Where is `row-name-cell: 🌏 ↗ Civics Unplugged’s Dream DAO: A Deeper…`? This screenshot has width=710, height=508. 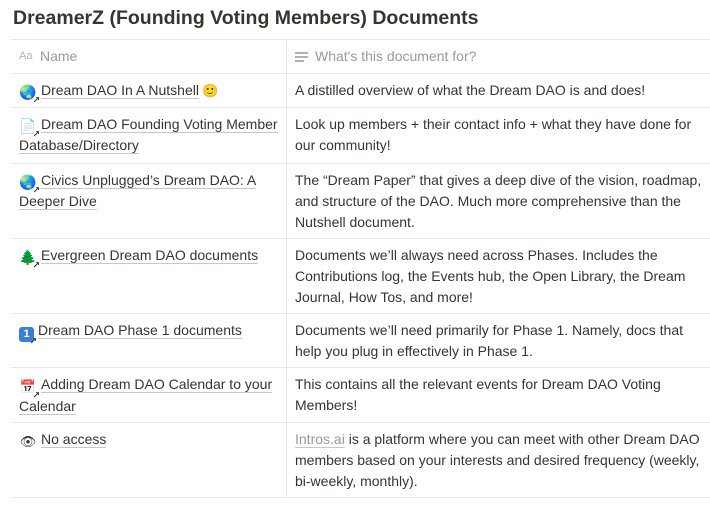 row-name-cell: 🌏 ↗ Civics Unplugged’s Dream DAO: A Deeper… is located at coordinates (149, 201).